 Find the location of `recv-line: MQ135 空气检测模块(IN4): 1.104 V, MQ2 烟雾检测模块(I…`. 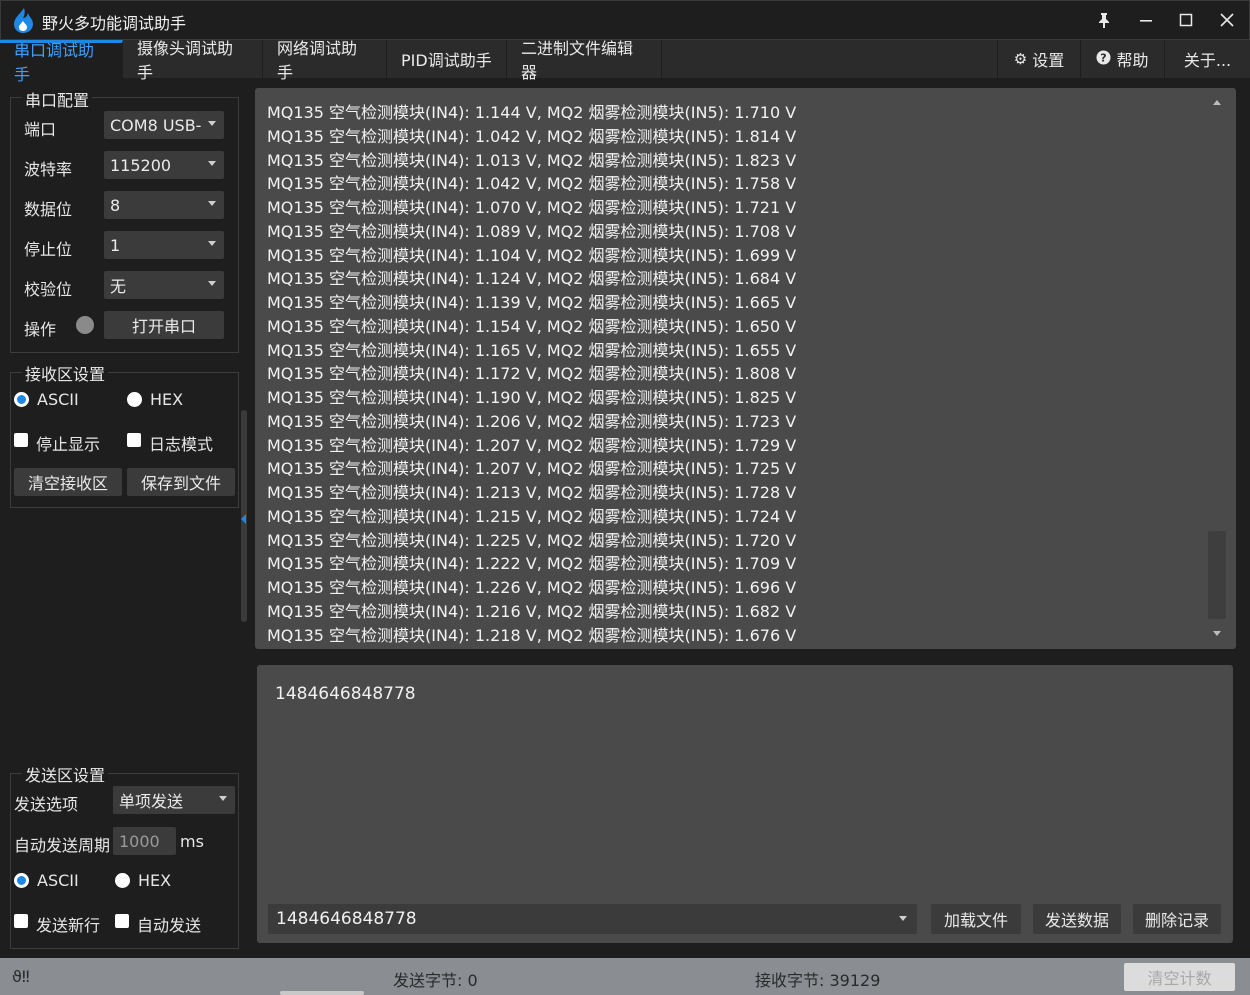

recv-line: MQ135 空气检测模块(IN4): 1.104 V, MQ2 烟雾检测模块(I… is located at coordinates (532, 255).